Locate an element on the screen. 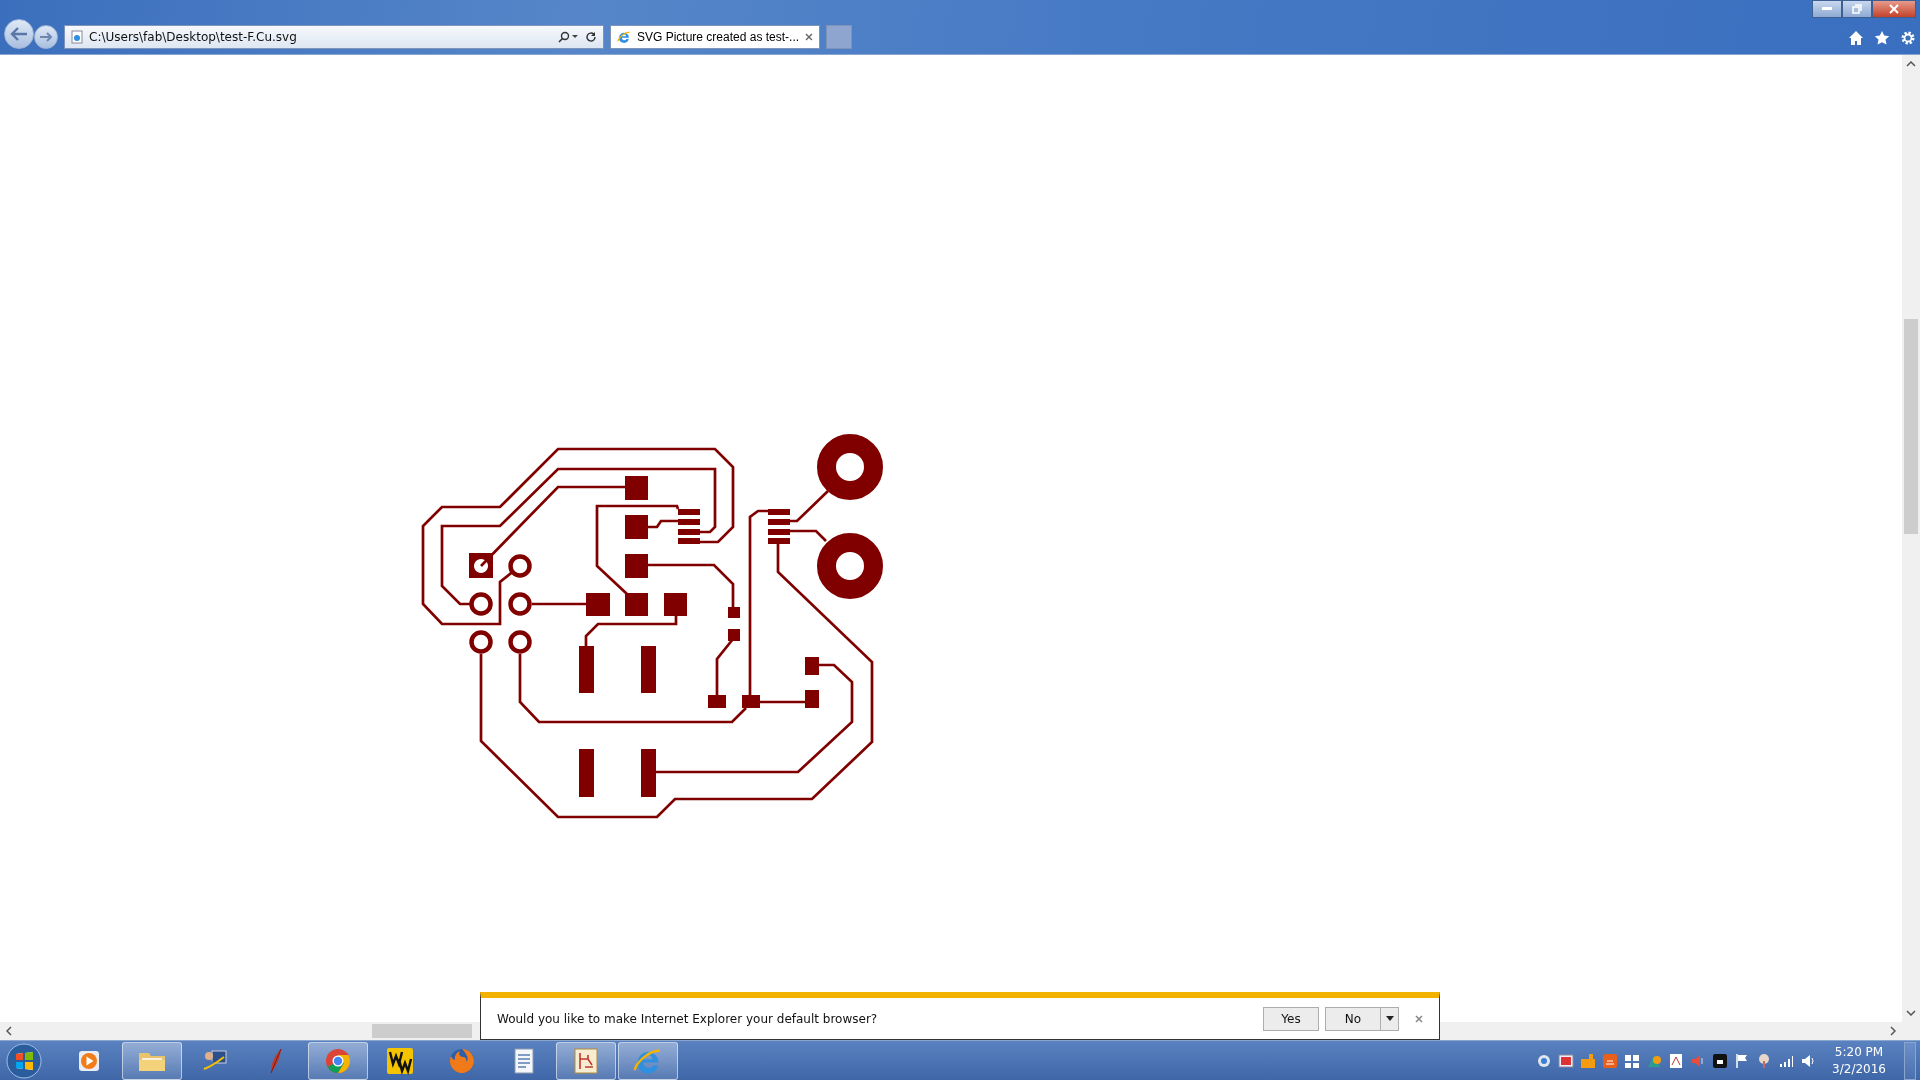 Image resolution: width=1920 pixels, height=1080 pixels. clock-time: 5:20 PM is located at coordinates (1859, 1052).